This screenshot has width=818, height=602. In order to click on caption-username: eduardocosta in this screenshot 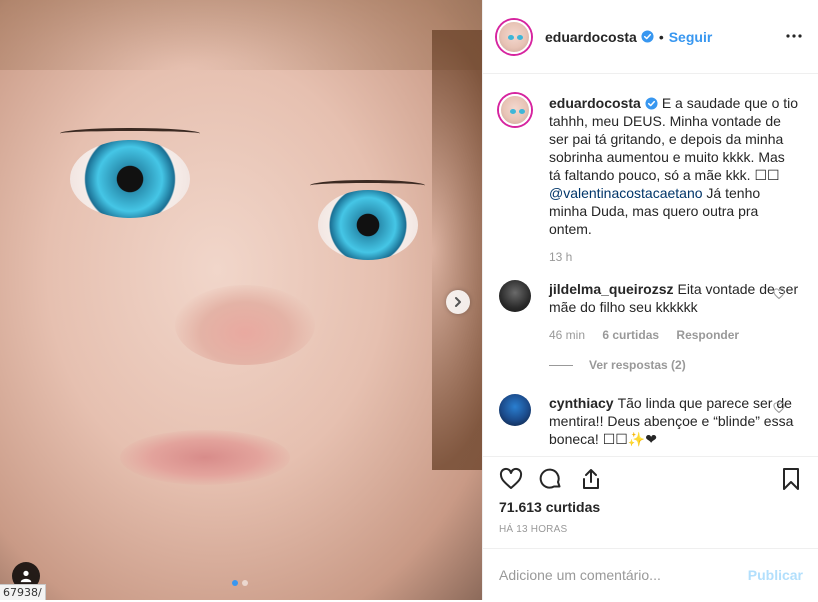, I will do `click(595, 103)`.